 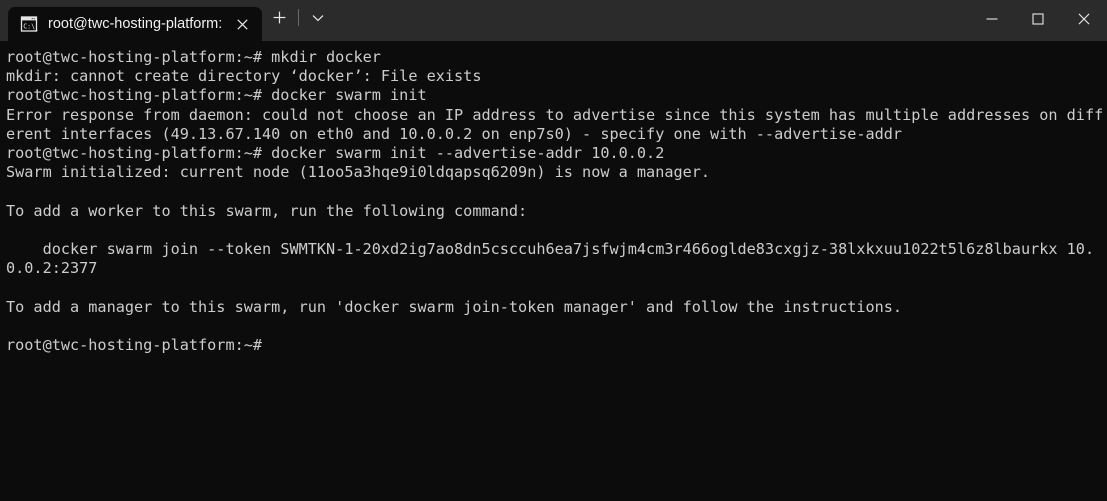 I want to click on command-prompt-icon: C:\_, so click(x=29, y=24).